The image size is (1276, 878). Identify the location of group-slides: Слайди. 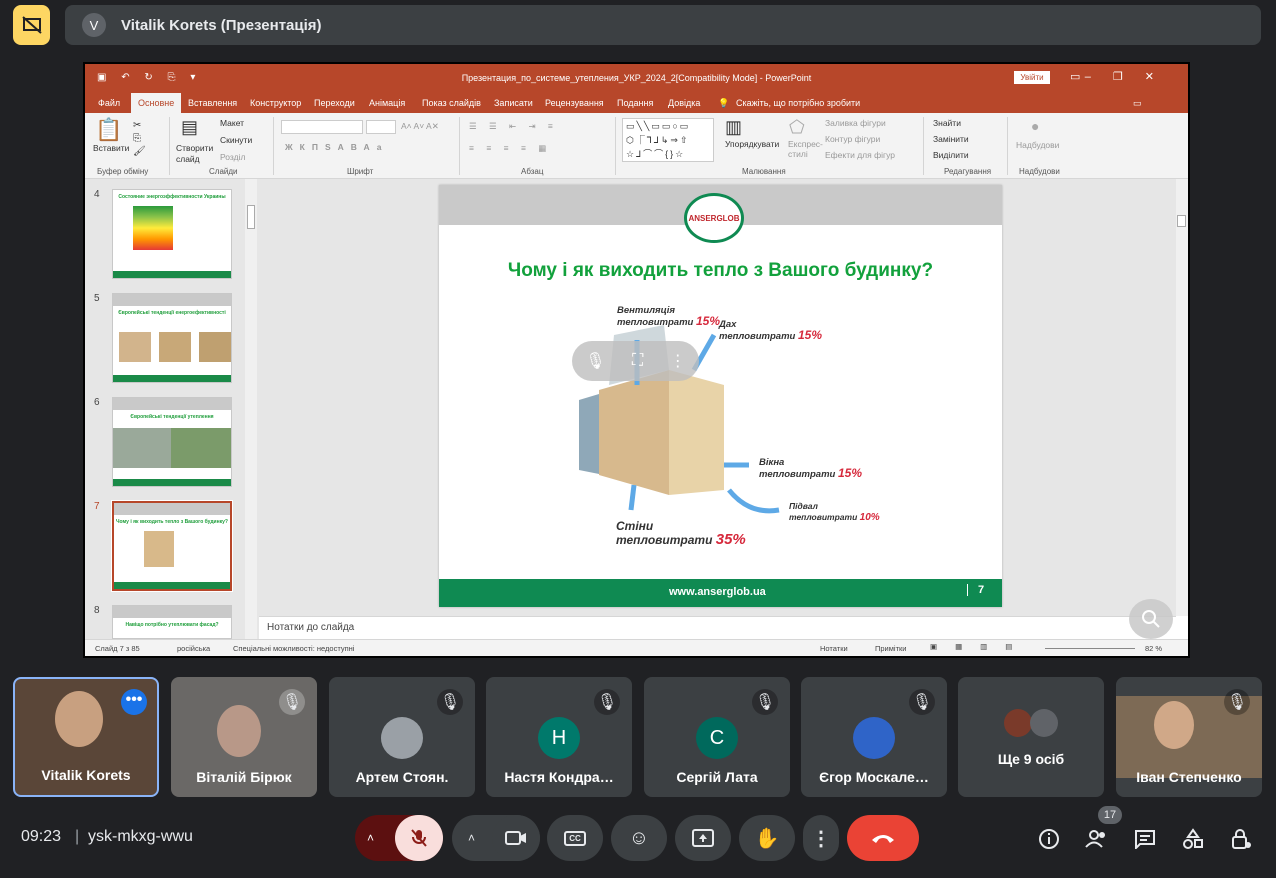
(223, 171).